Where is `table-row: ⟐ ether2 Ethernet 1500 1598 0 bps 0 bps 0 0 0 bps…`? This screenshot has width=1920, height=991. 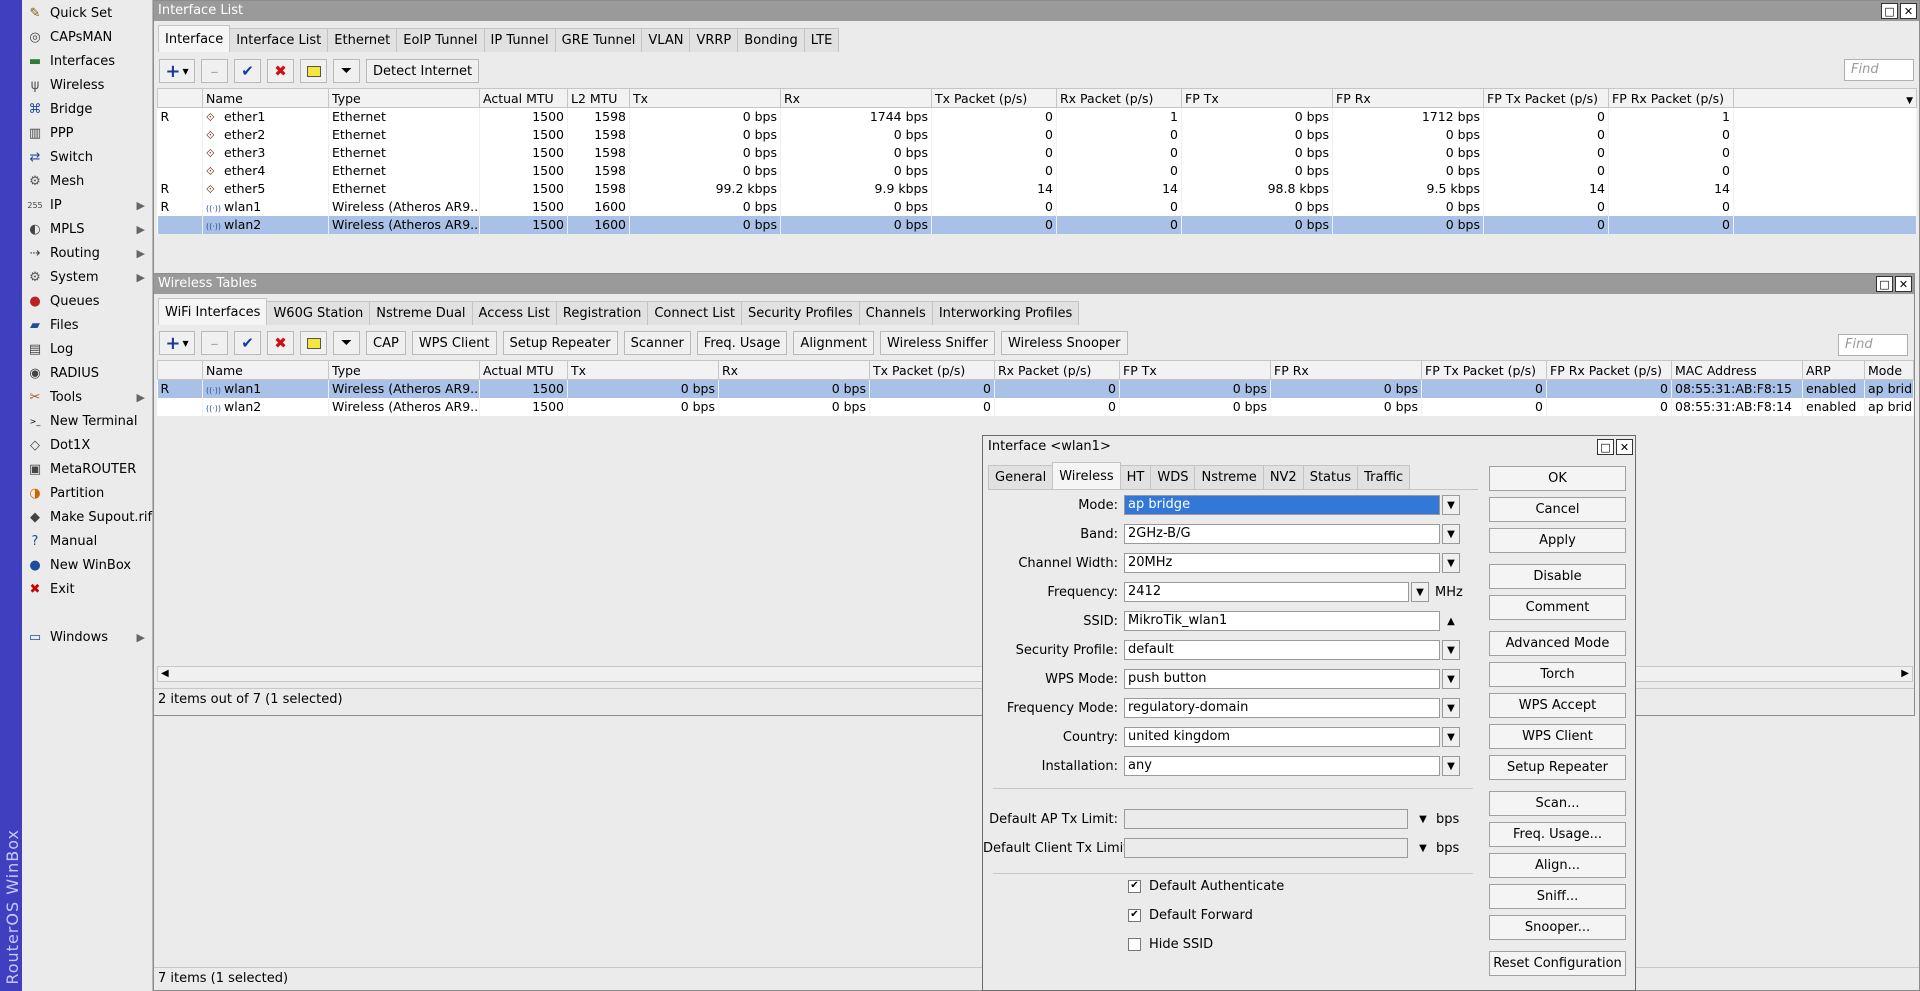
table-row: ⟐ ether2 Ethernet 1500 1598 0 bps 0 bps 0 0 0 bps… is located at coordinates (1037, 134).